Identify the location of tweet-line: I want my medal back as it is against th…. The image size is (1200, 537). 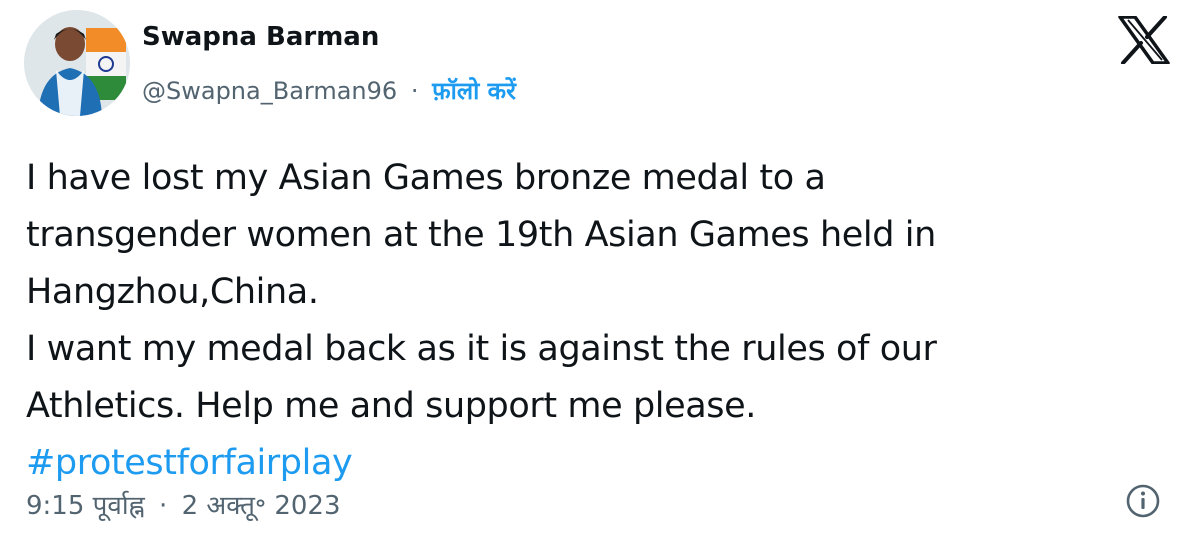
(481, 349).